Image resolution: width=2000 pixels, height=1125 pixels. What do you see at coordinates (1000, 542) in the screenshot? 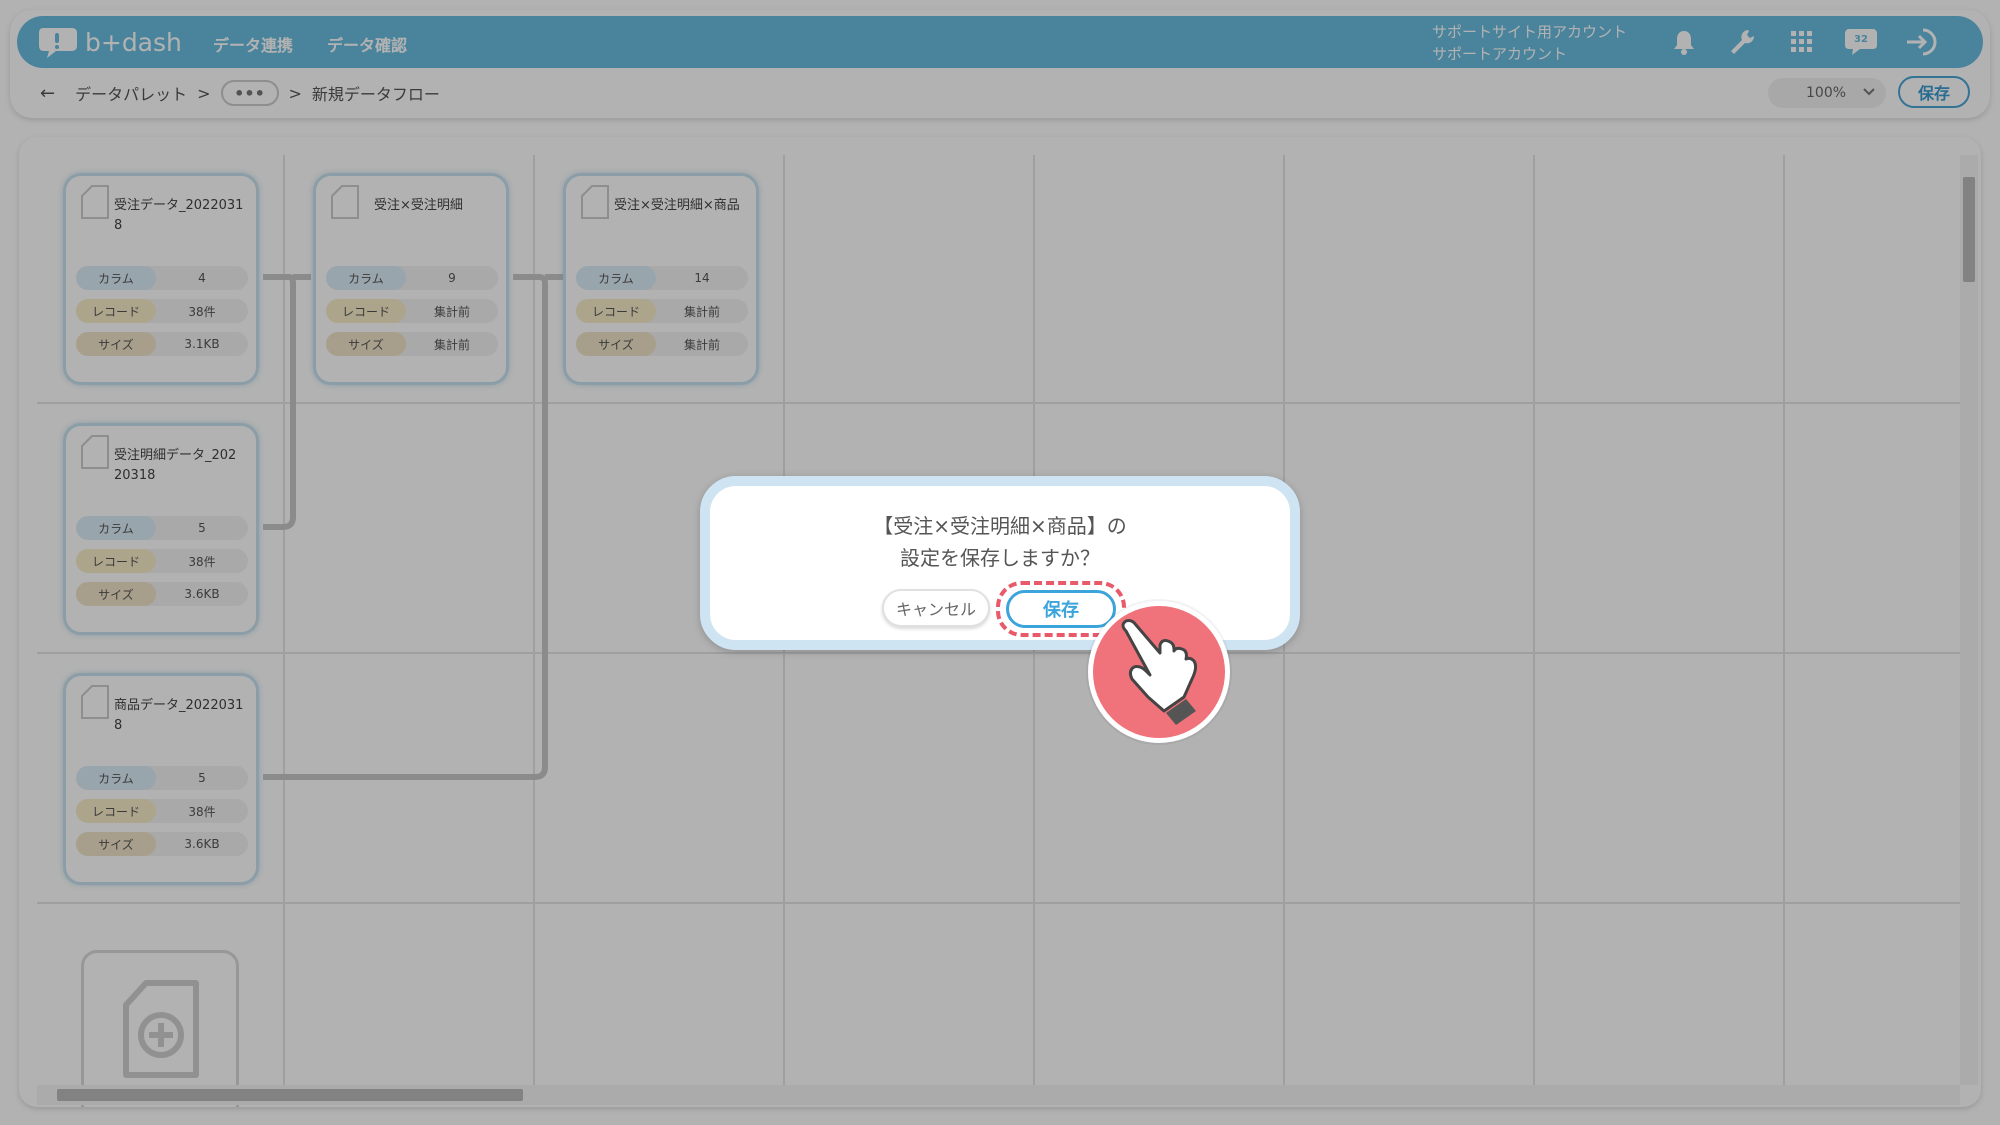
I see `dialog-message: 【受注×受注明細×商品】の 設定を保存しますか？` at bounding box center [1000, 542].